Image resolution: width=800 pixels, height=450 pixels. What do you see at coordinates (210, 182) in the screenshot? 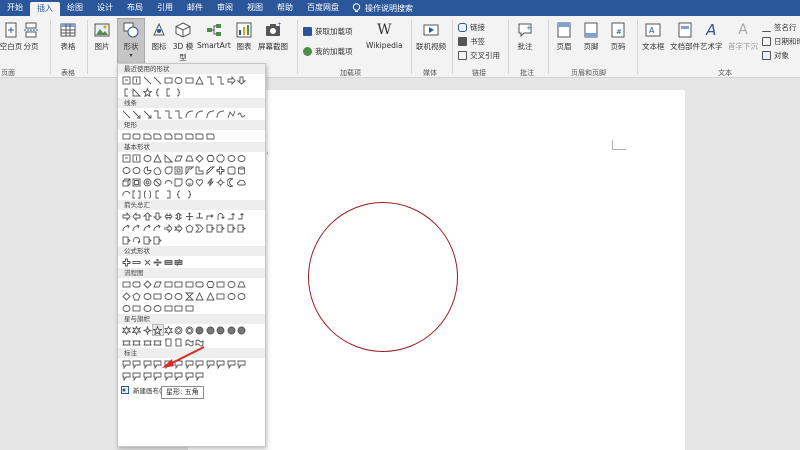
I see `lightning-shape-button` at bounding box center [210, 182].